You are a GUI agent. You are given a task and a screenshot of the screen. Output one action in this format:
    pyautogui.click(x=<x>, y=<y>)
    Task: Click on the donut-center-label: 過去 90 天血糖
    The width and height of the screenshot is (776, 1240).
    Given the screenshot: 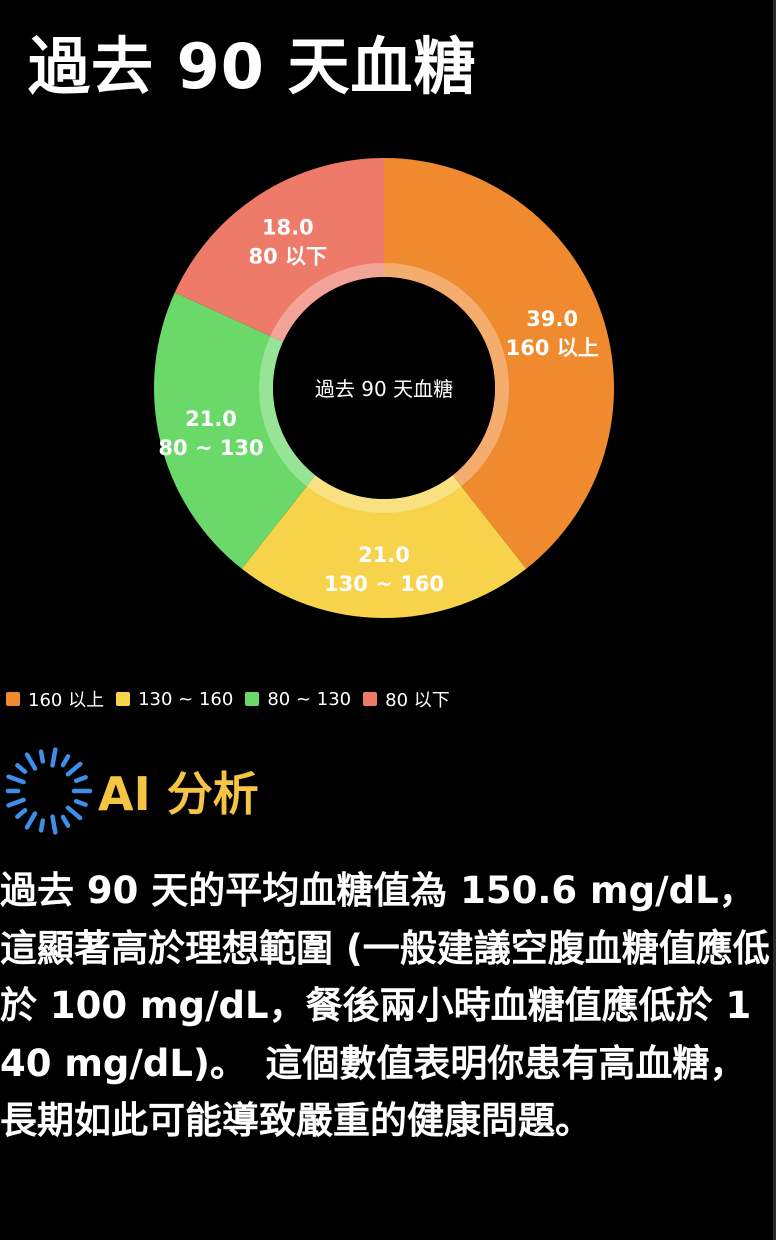 What is the action you would take?
    pyautogui.click(x=384, y=389)
    